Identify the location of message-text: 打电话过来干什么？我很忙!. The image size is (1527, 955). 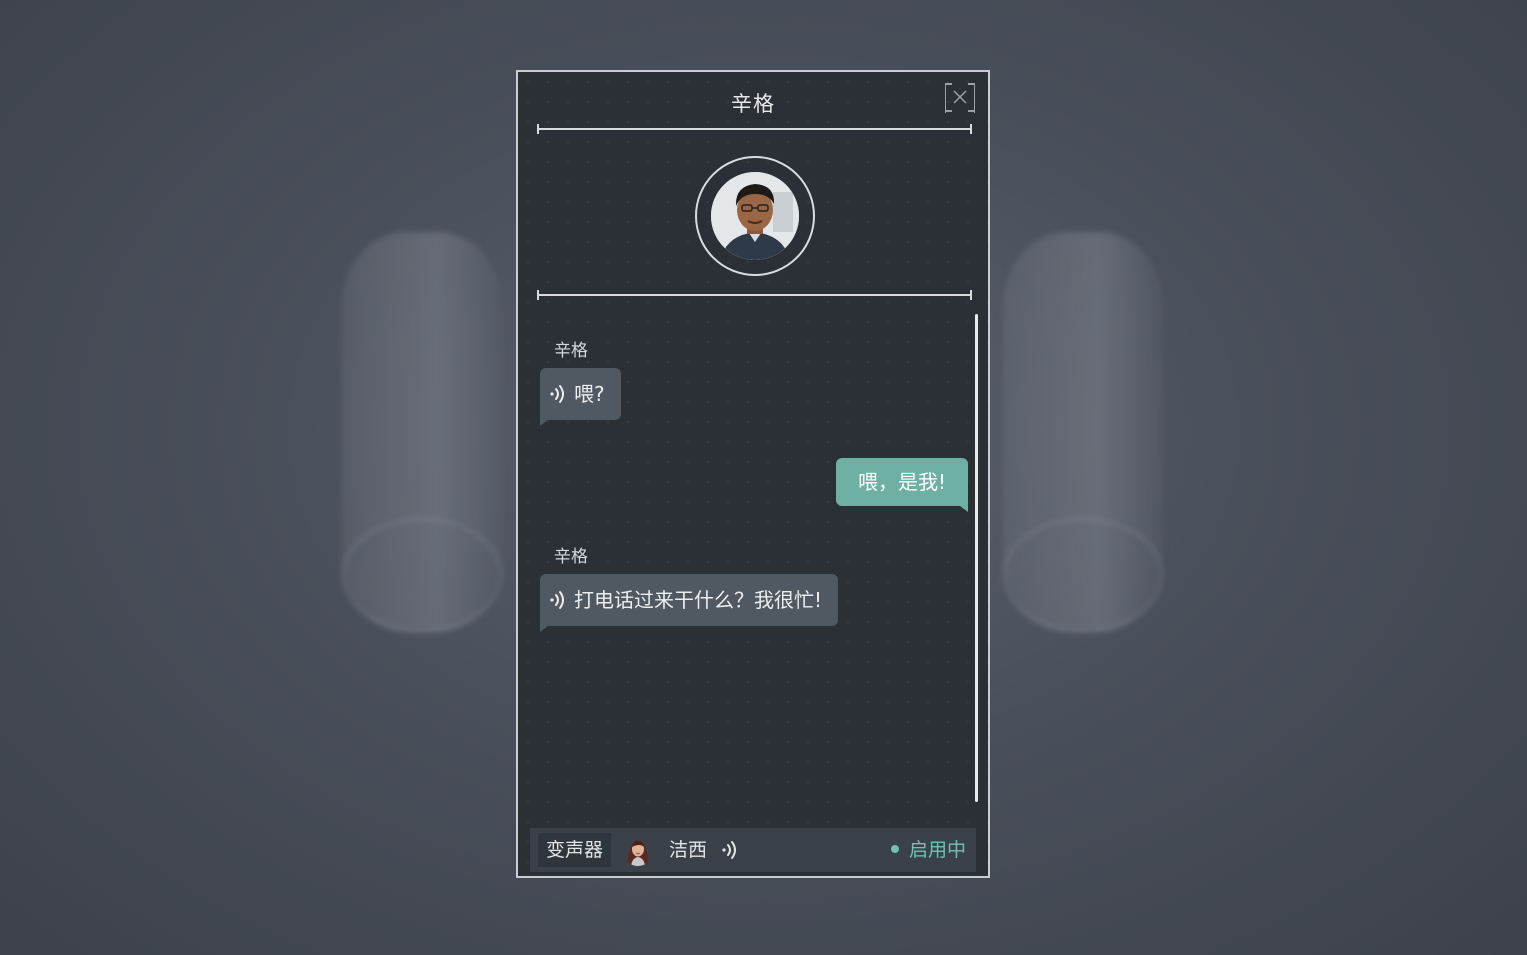
(698, 600).